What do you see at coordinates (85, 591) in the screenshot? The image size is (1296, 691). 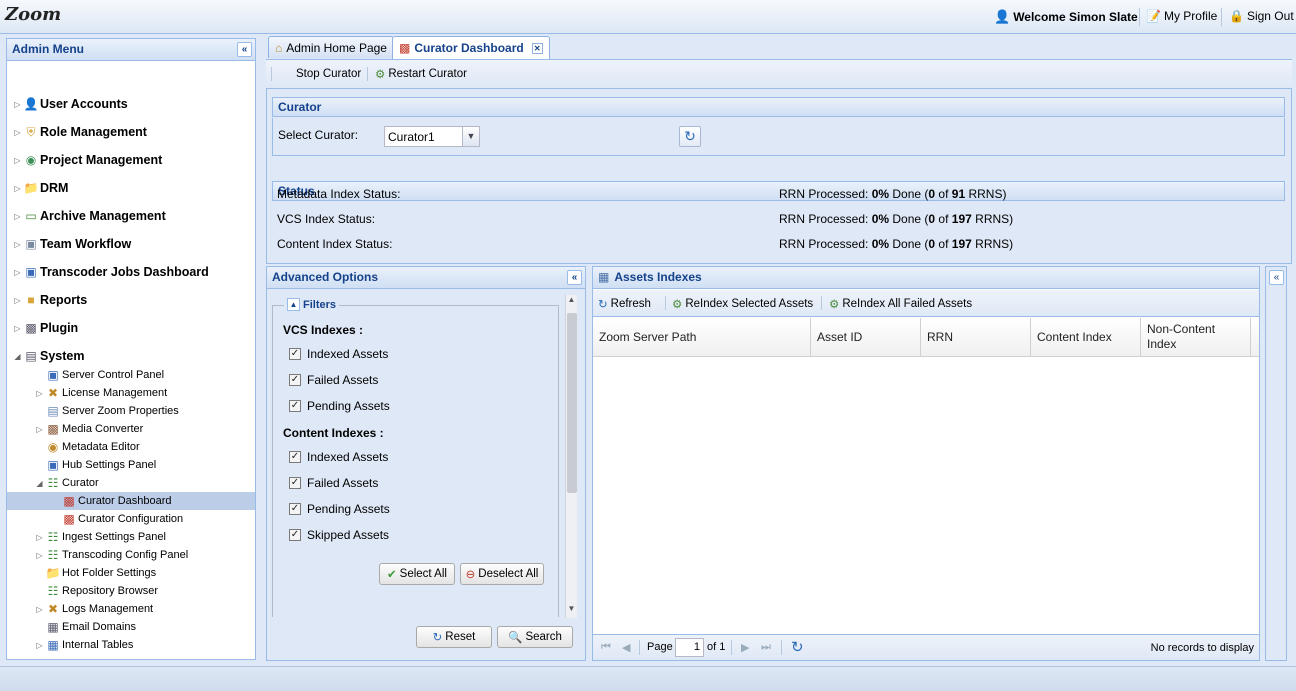 I see `menu-item: ☷ Repository Browser` at bounding box center [85, 591].